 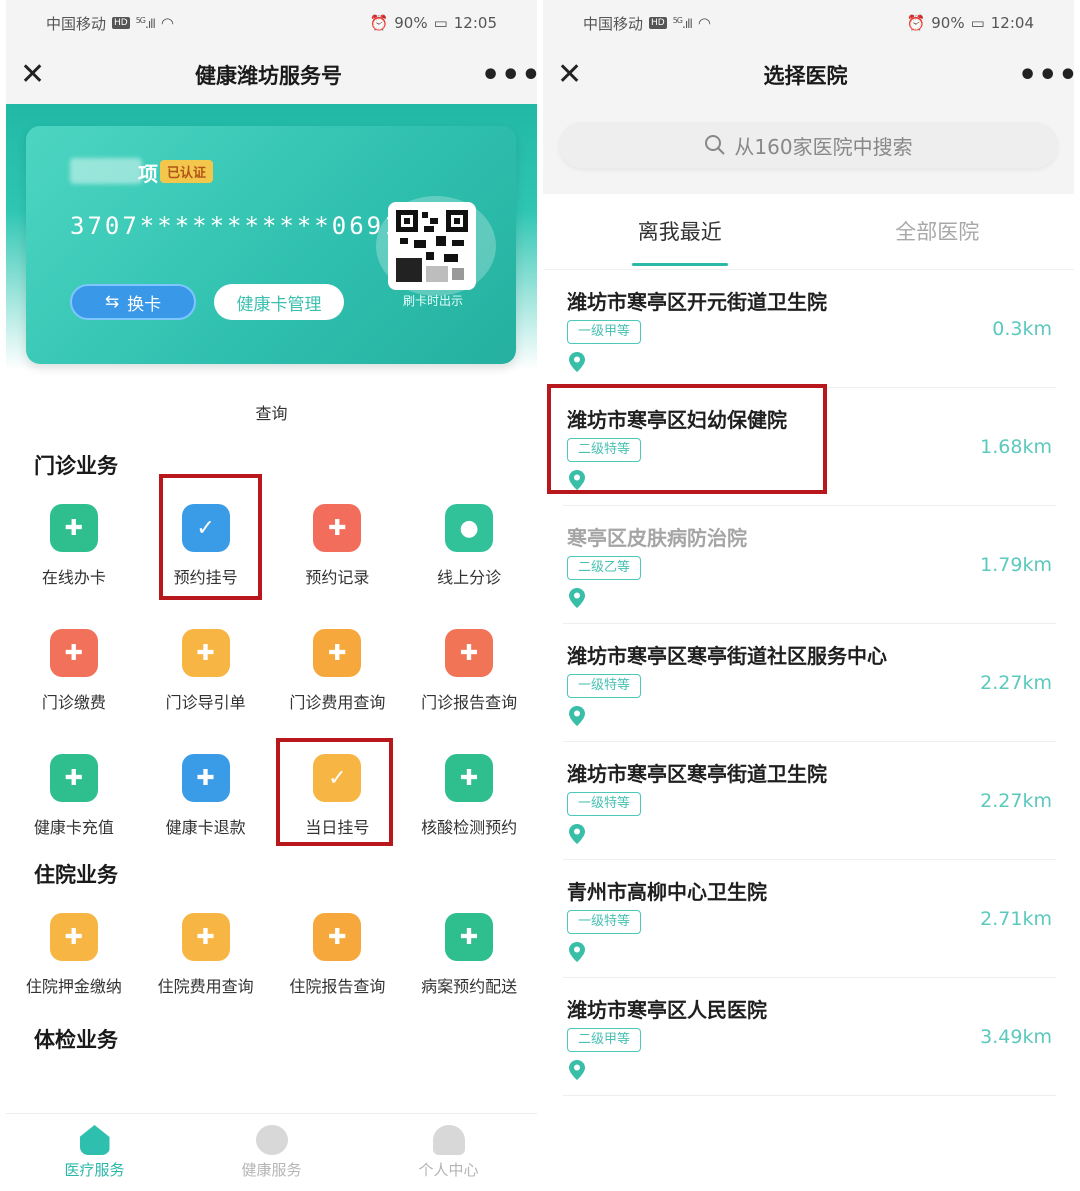 I want to click on service-item: ✚ 住院费用查询, so click(x=206, y=951).